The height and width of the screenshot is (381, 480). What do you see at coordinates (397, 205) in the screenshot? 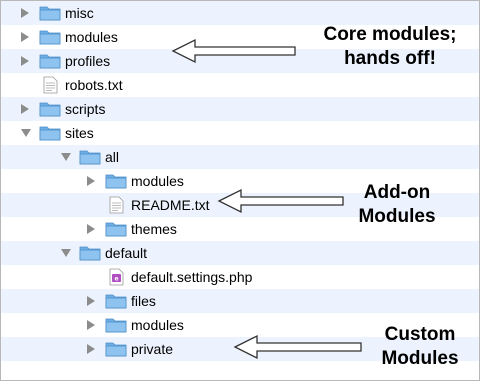
I see `annotation-addon-modules: Add-on Modules` at bounding box center [397, 205].